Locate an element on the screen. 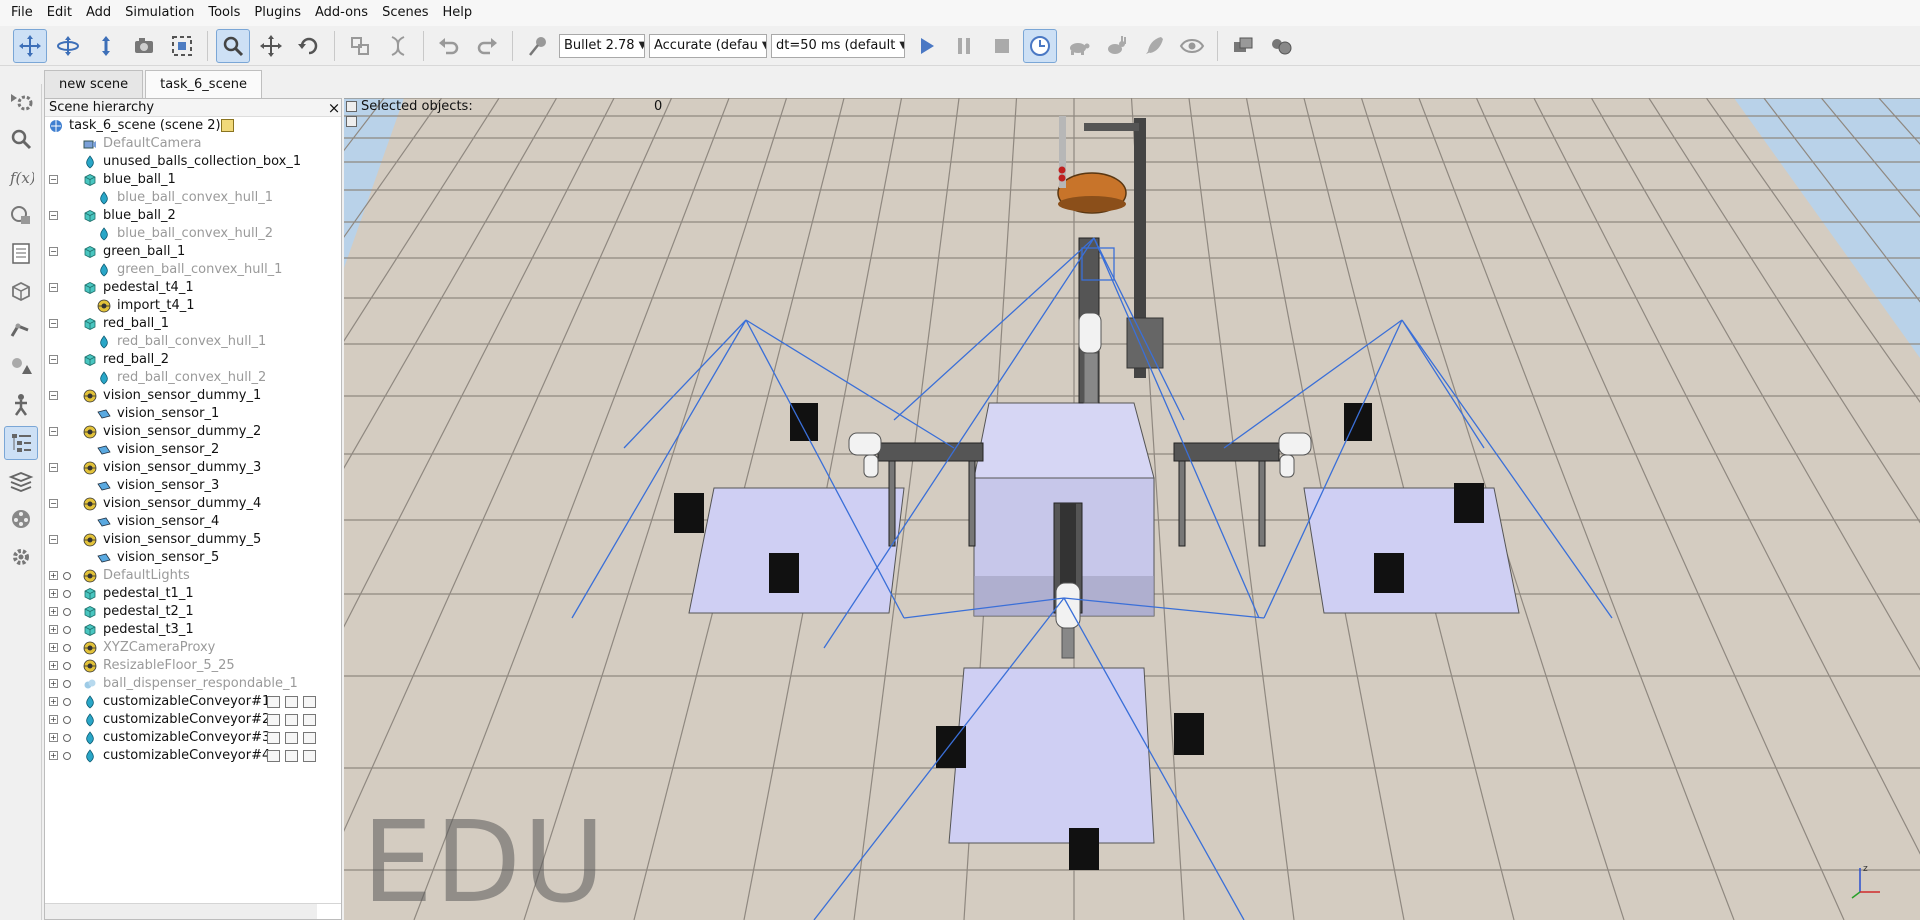  object-properties-button is located at coordinates (21, 215).